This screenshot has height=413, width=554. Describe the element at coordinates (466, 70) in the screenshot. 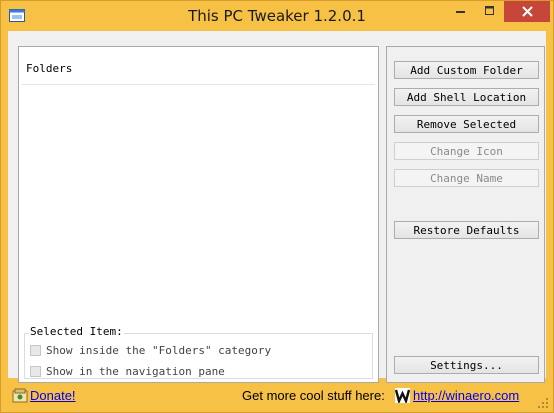

I see `add-custom-folder-button: Add Custom Folder` at that location.